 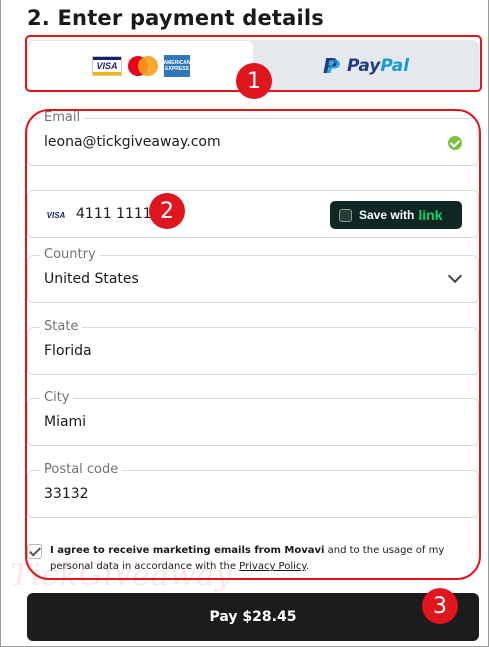 I want to click on annotation-badge-1: 1, so click(x=254, y=81).